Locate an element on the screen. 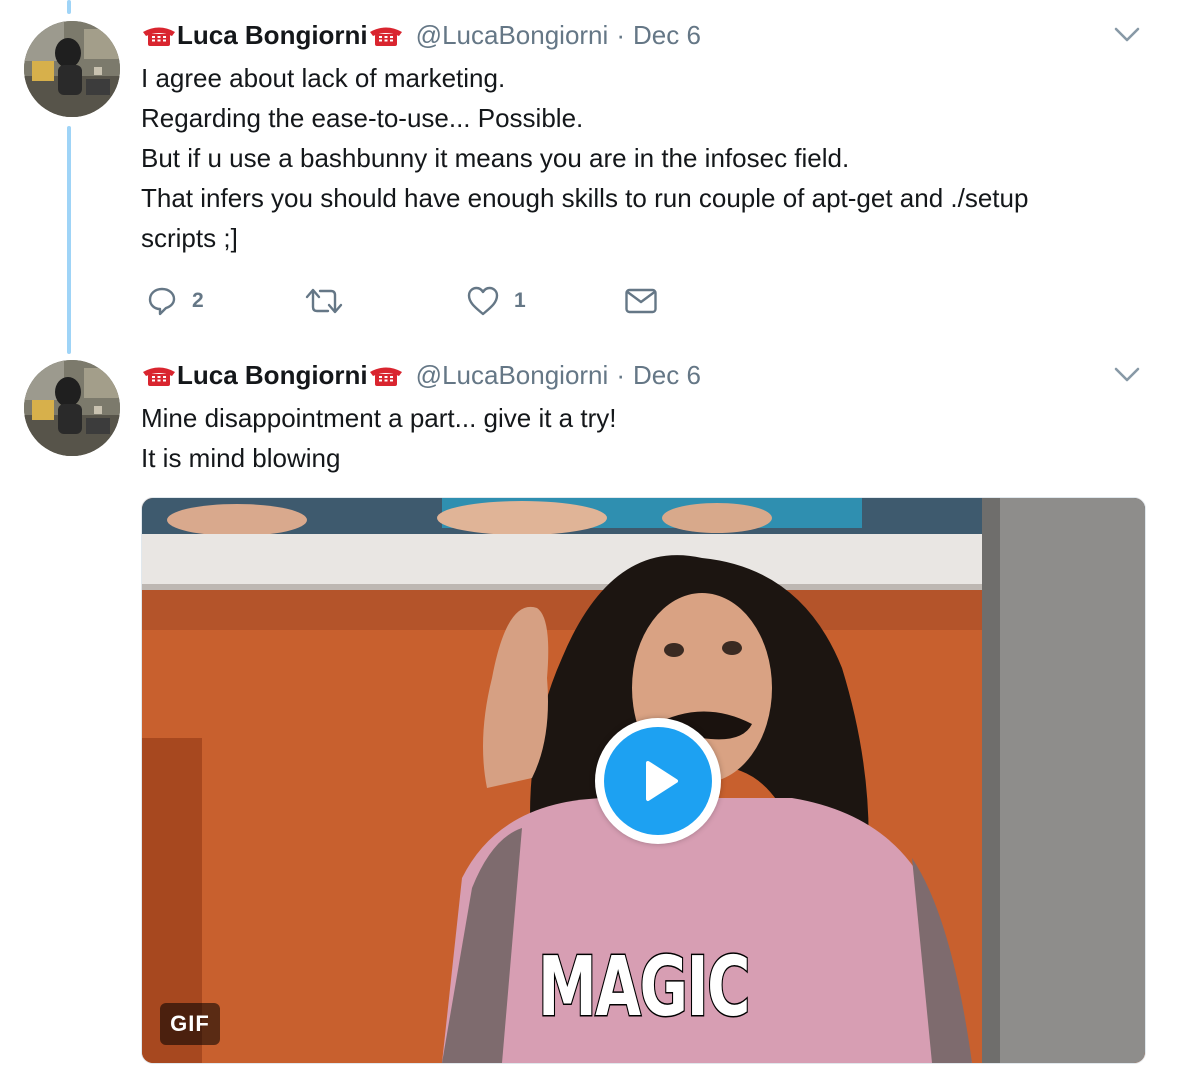 The height and width of the screenshot is (1080, 1180). play-button is located at coordinates (658, 781).